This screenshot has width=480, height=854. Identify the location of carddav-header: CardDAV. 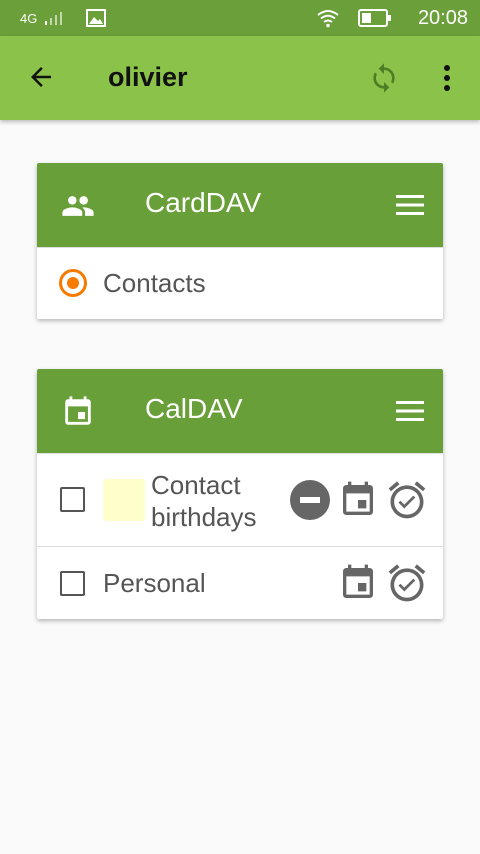
(240, 205).